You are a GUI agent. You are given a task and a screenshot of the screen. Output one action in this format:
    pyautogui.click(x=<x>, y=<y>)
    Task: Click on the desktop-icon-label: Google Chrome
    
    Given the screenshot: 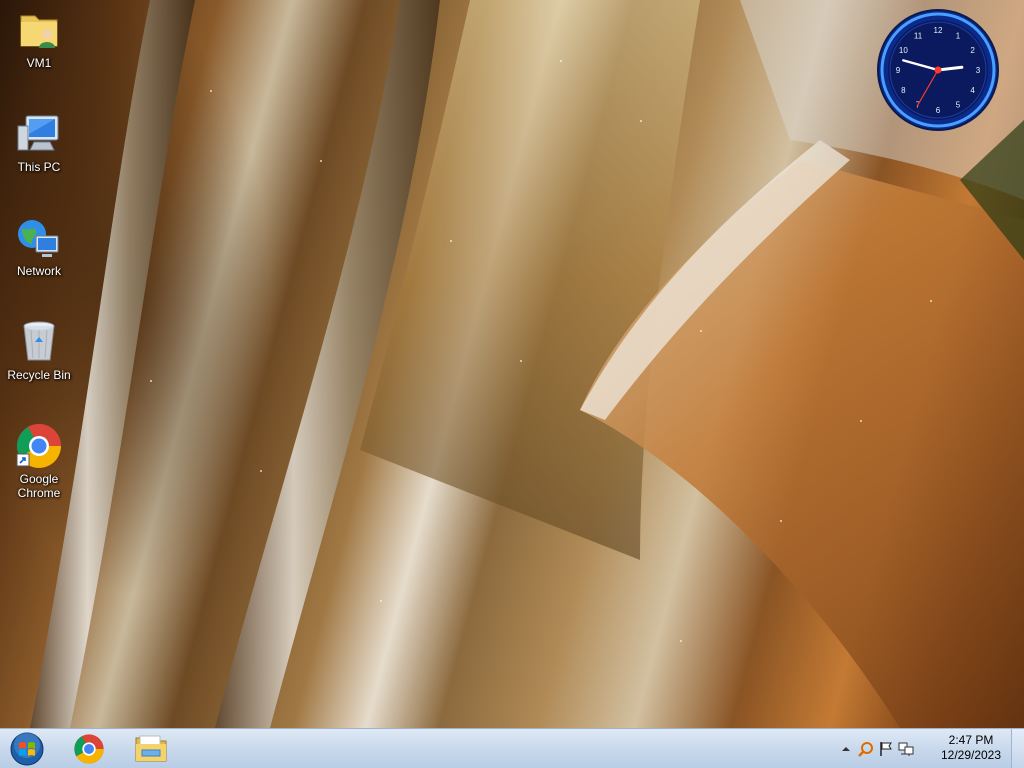 What is the action you would take?
    pyautogui.click(x=39, y=486)
    